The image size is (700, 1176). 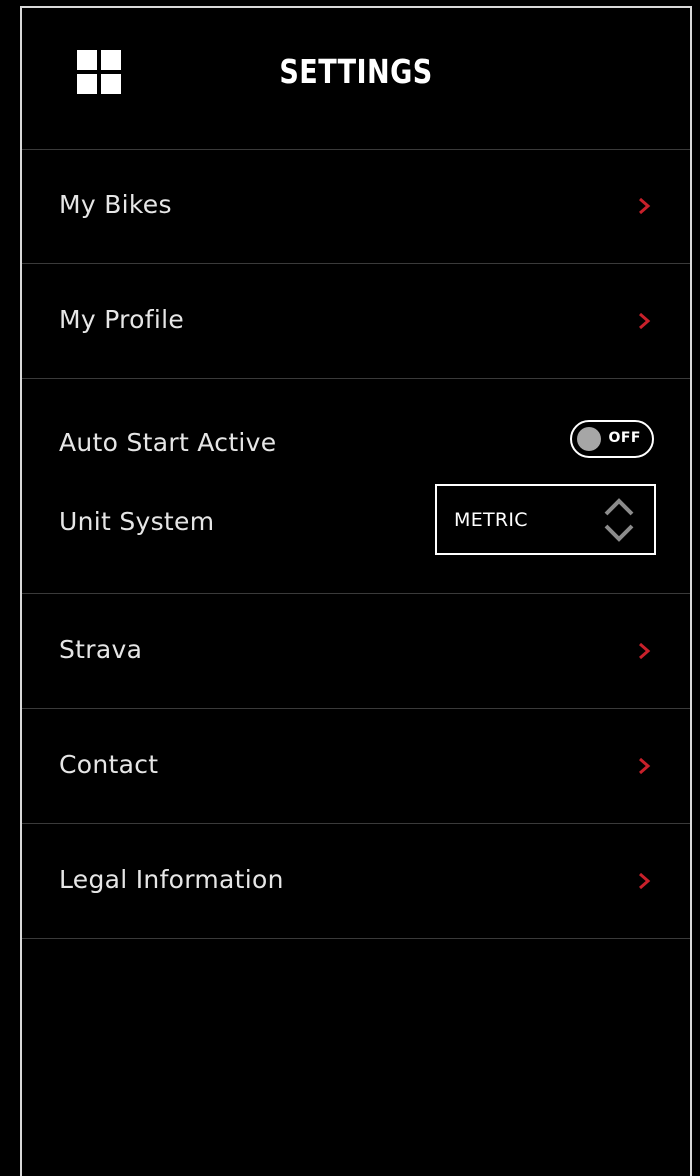 What do you see at coordinates (589, 439) in the screenshot?
I see `toggle-knob` at bounding box center [589, 439].